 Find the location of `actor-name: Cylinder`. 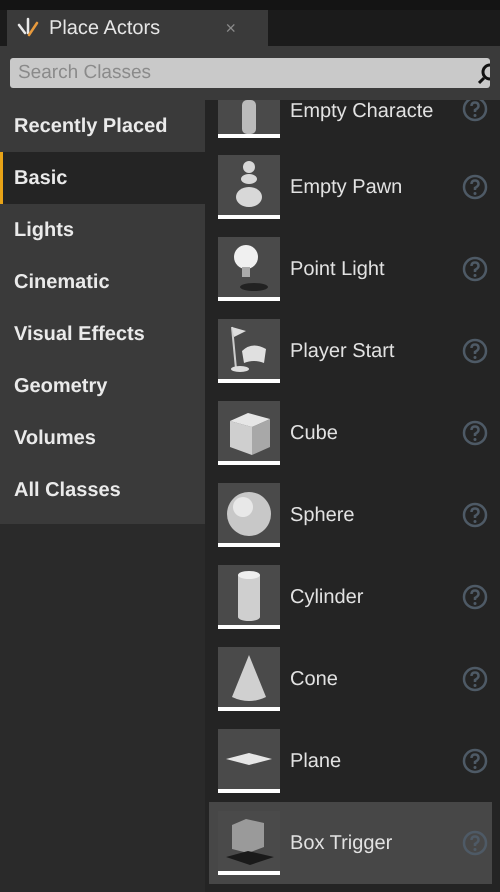

actor-name: Cylinder is located at coordinates (327, 597).